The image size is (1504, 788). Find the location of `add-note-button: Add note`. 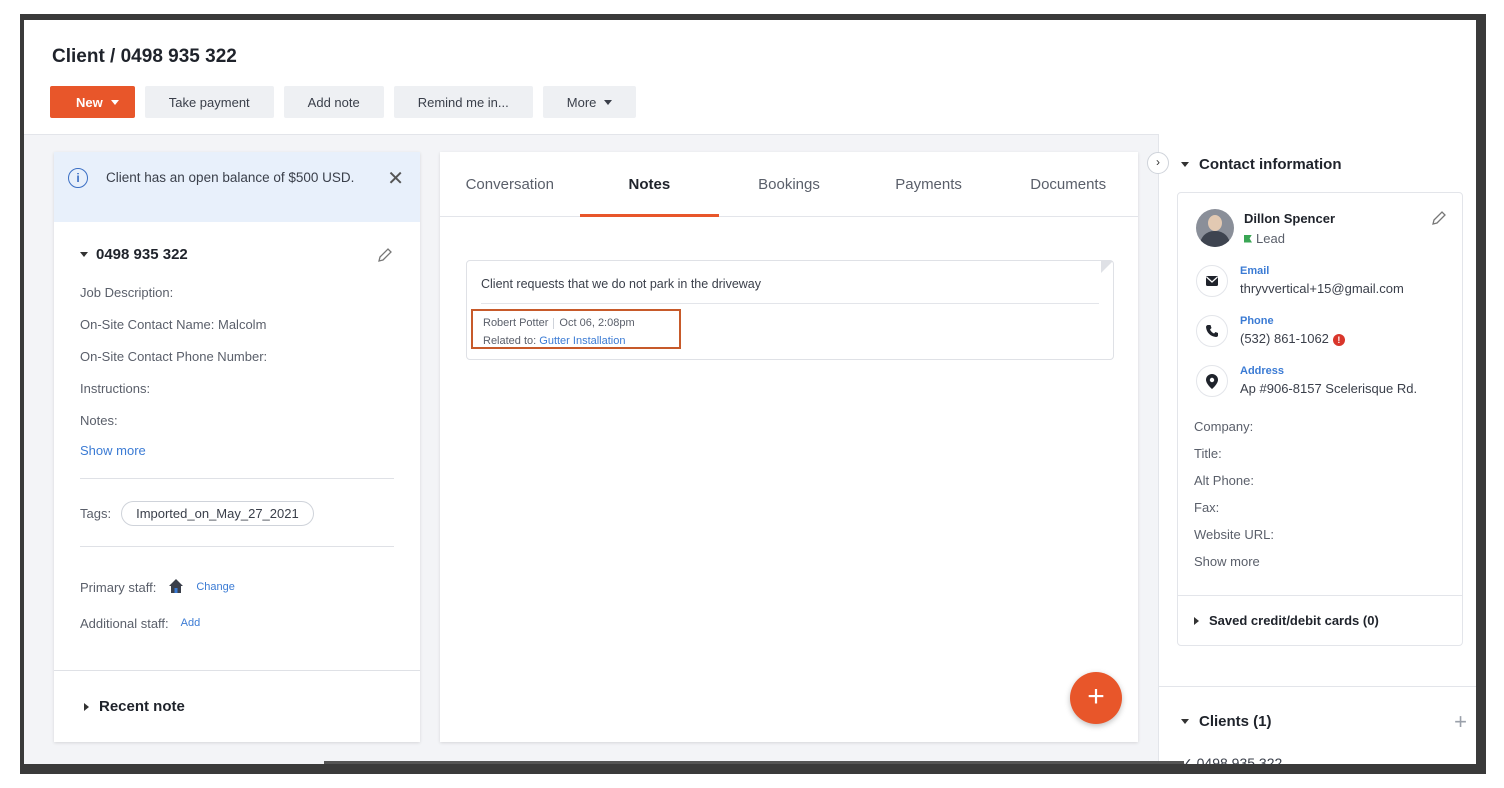

add-note-button: Add note is located at coordinates (333, 102).